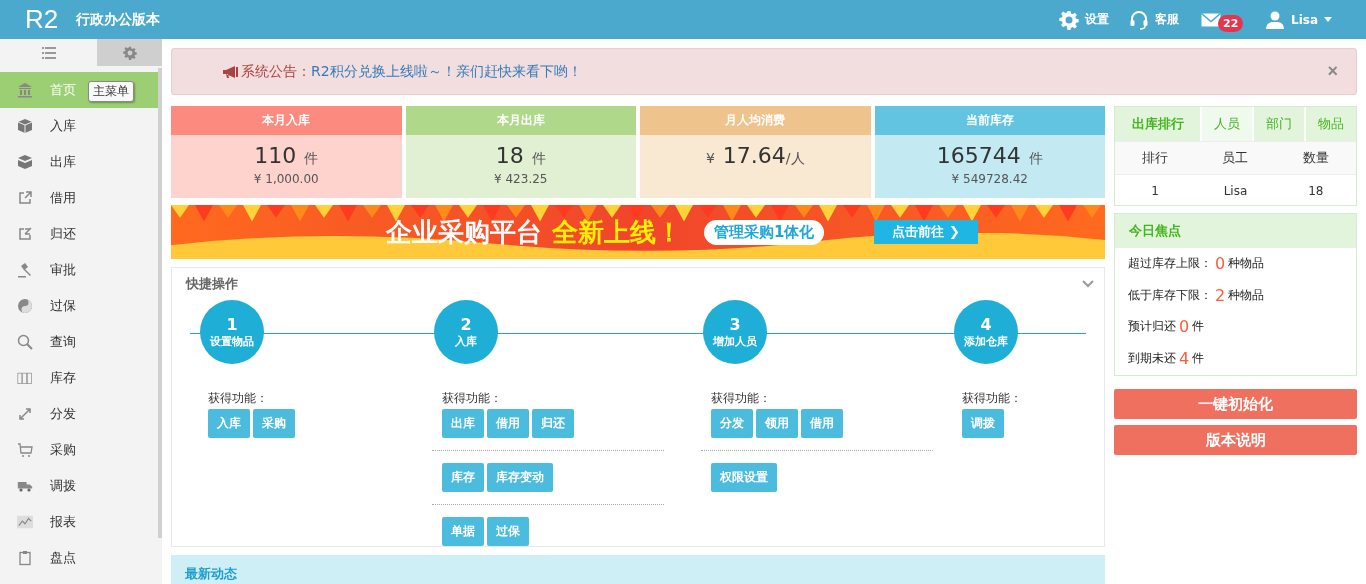  What do you see at coordinates (275, 155) in the screenshot?
I see `stat-value: 110` at bounding box center [275, 155].